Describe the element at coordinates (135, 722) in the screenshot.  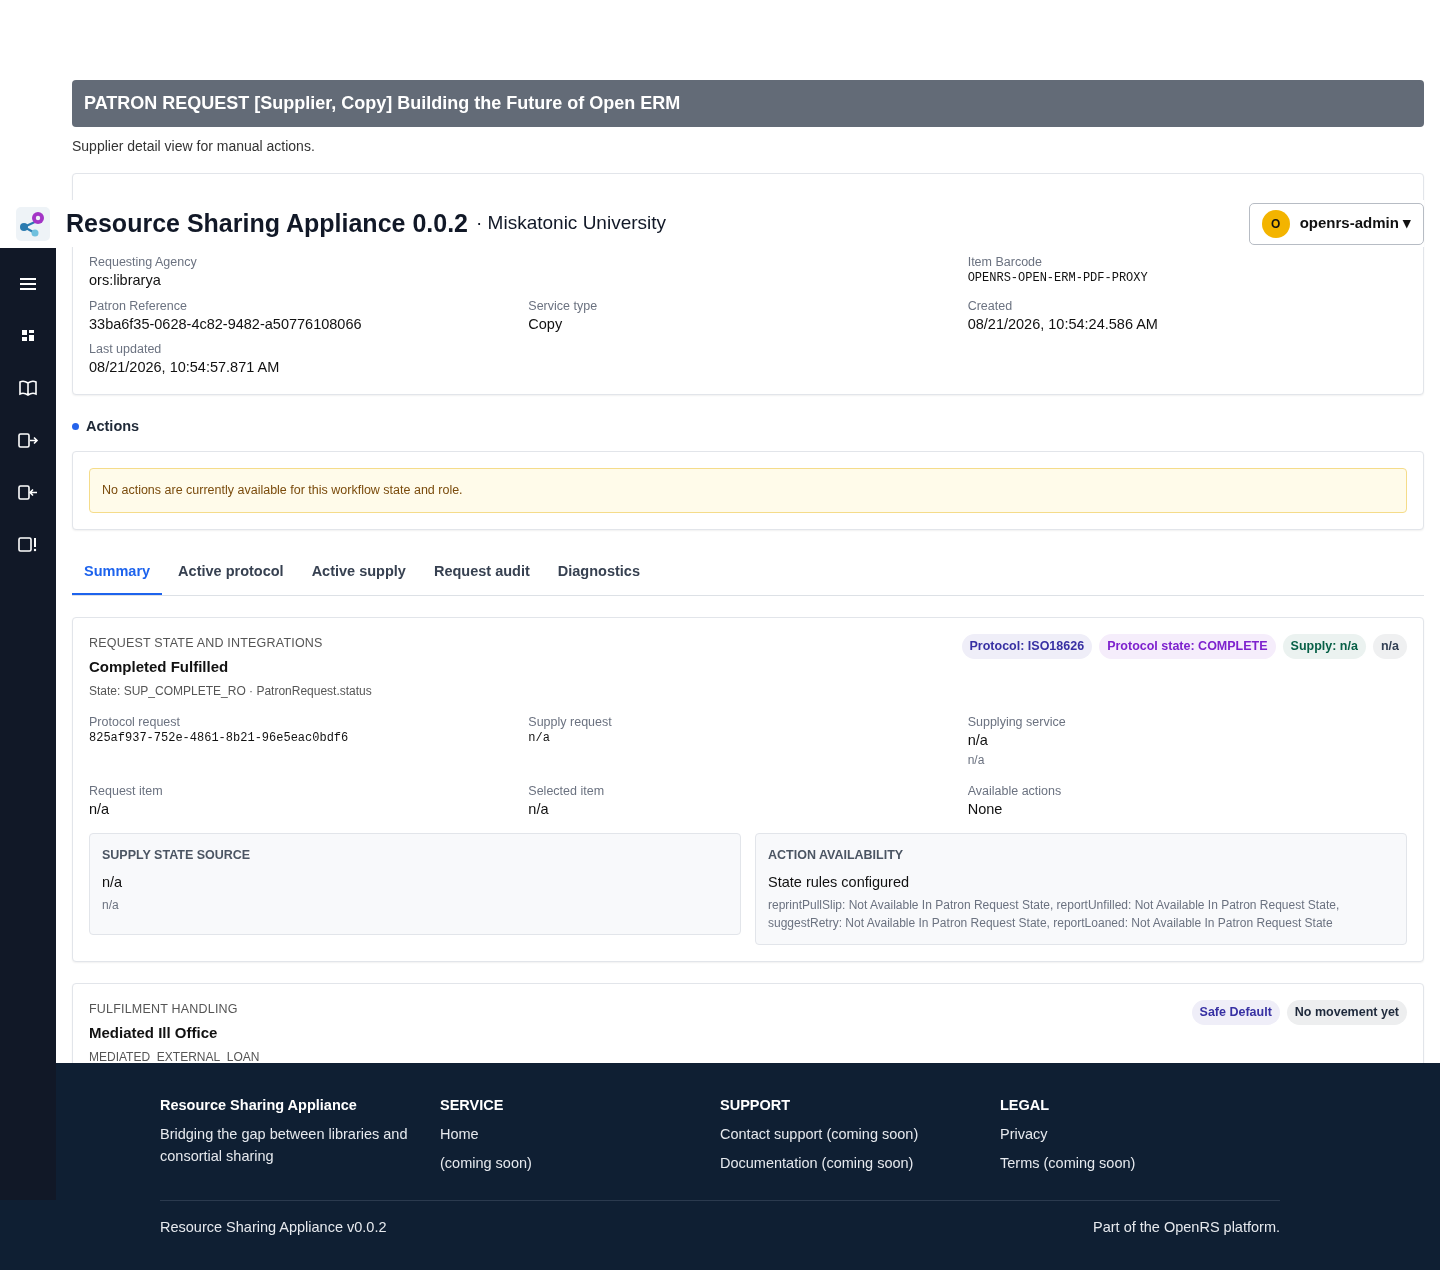
I see `field-label: Protocol request` at that location.